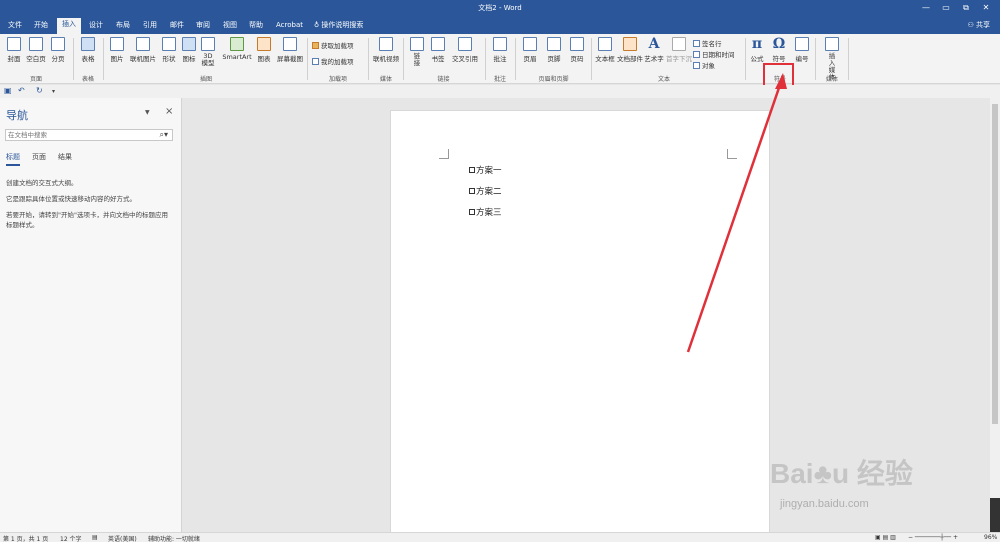  Describe the element at coordinates (802, 50) in the screenshot. I see `number-button: 编号` at that location.